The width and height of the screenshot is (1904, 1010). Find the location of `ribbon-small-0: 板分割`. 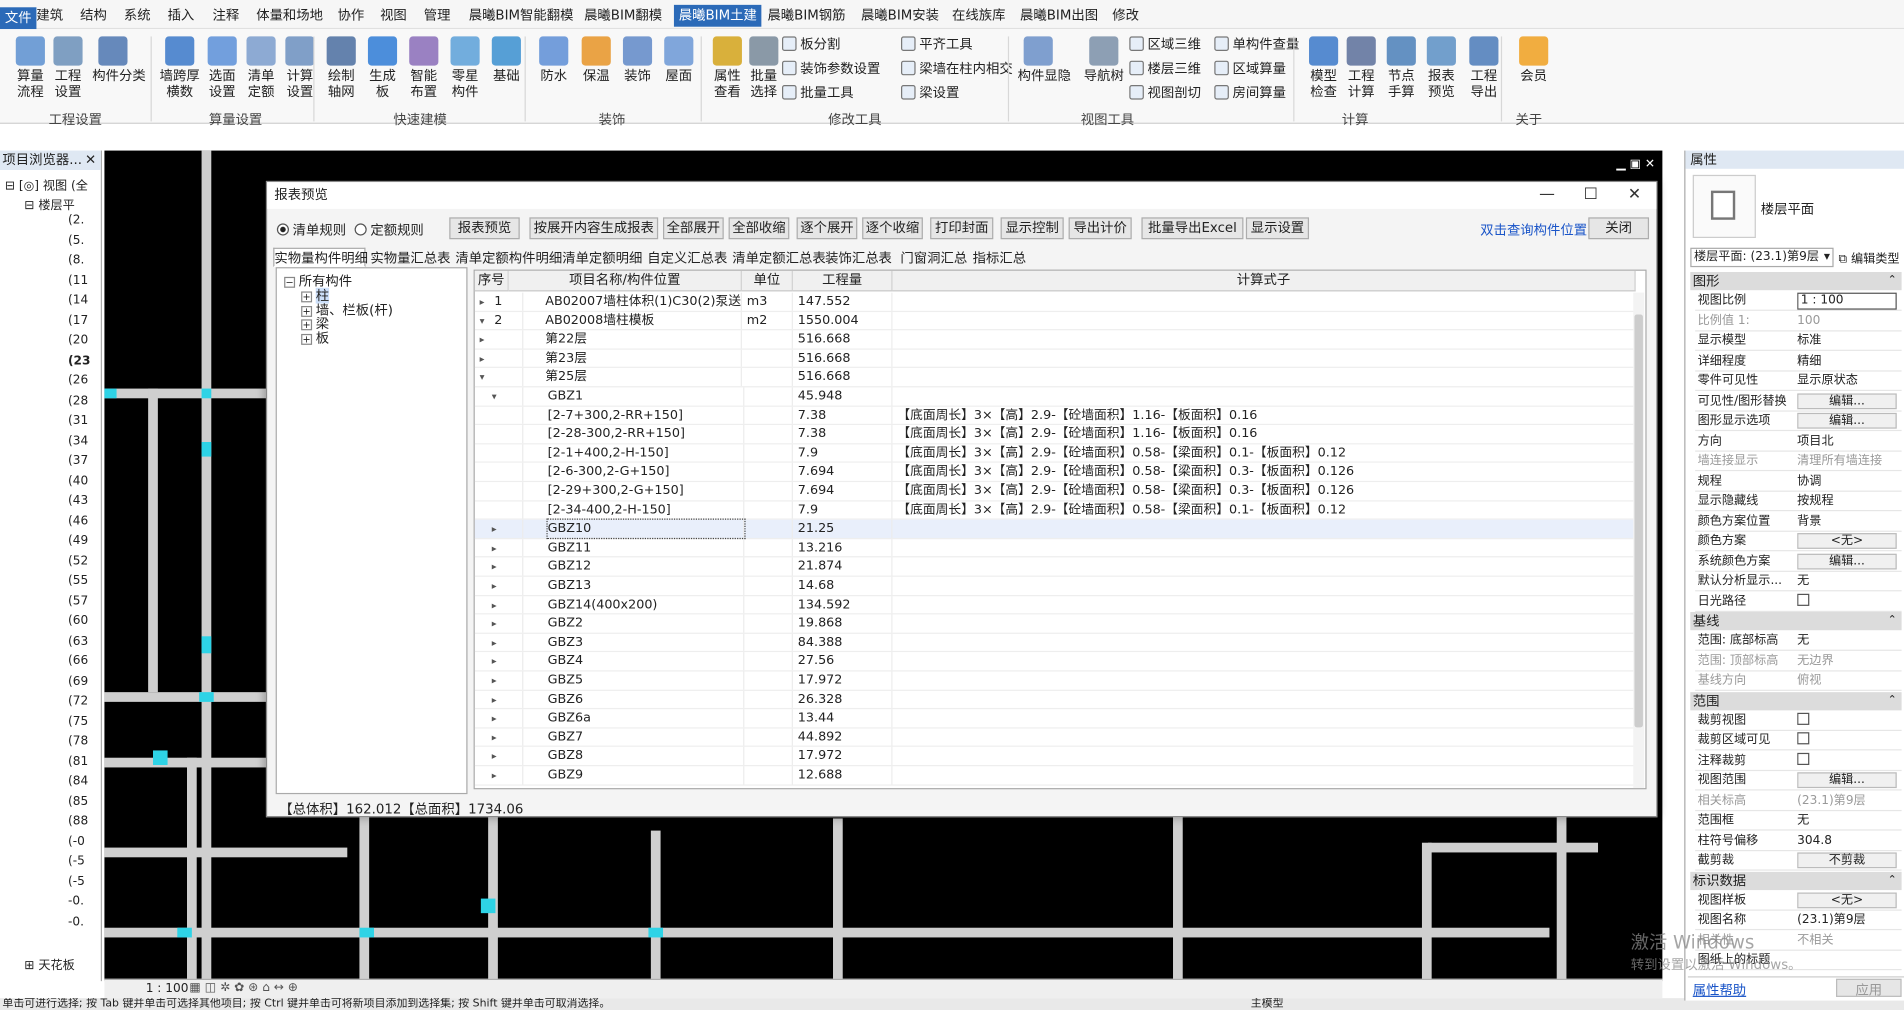

ribbon-small-0: 板分割 is located at coordinates (811, 44).